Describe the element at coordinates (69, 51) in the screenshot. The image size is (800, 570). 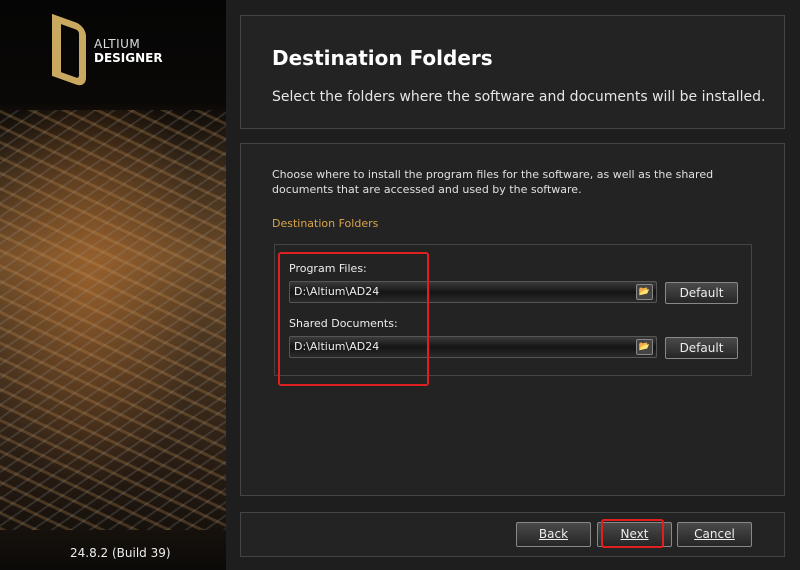
I see `logo-mark-icon` at that location.